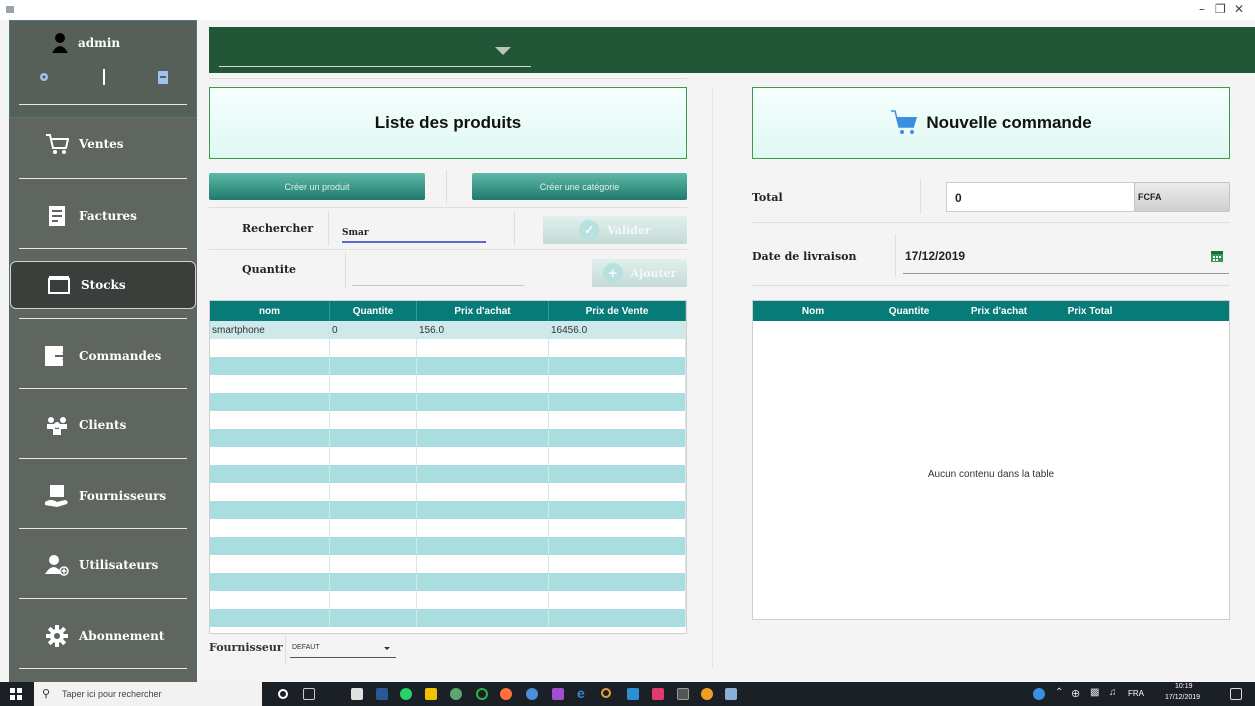 Image resolution: width=1255 pixels, height=706 pixels. I want to click on validate-button: ✓ Valider, so click(615, 230).